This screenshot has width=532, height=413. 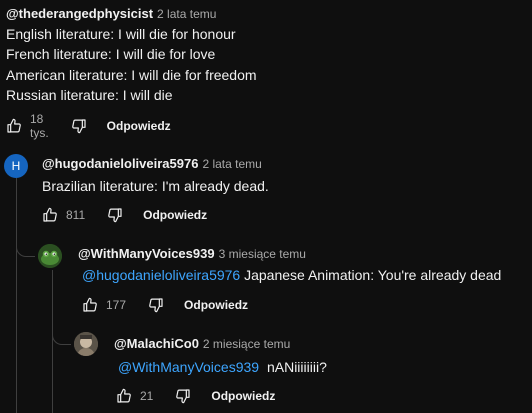 I want to click on like-count: 21, so click(x=147, y=396).